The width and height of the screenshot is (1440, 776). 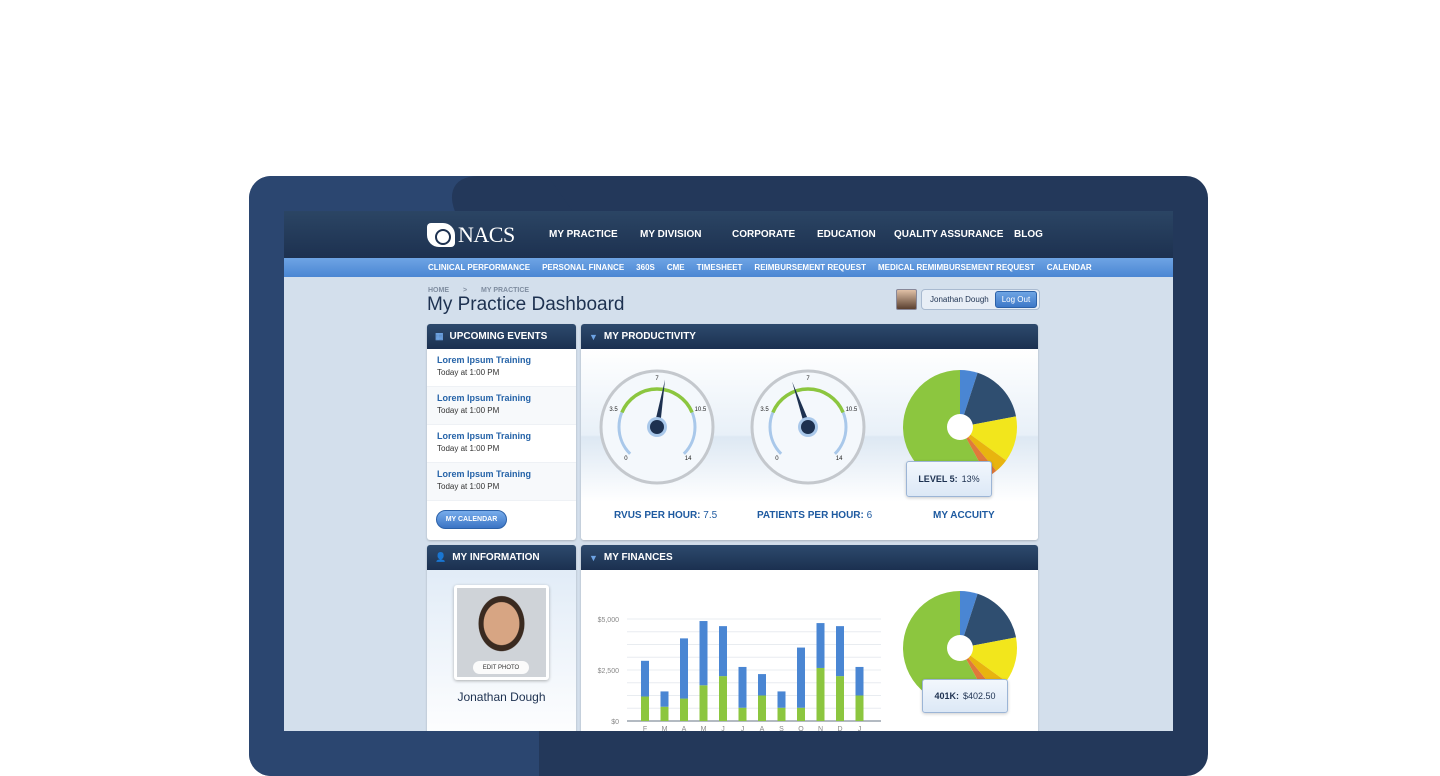 What do you see at coordinates (438, 290) in the screenshot?
I see `breadcrumb-home: HOME` at bounding box center [438, 290].